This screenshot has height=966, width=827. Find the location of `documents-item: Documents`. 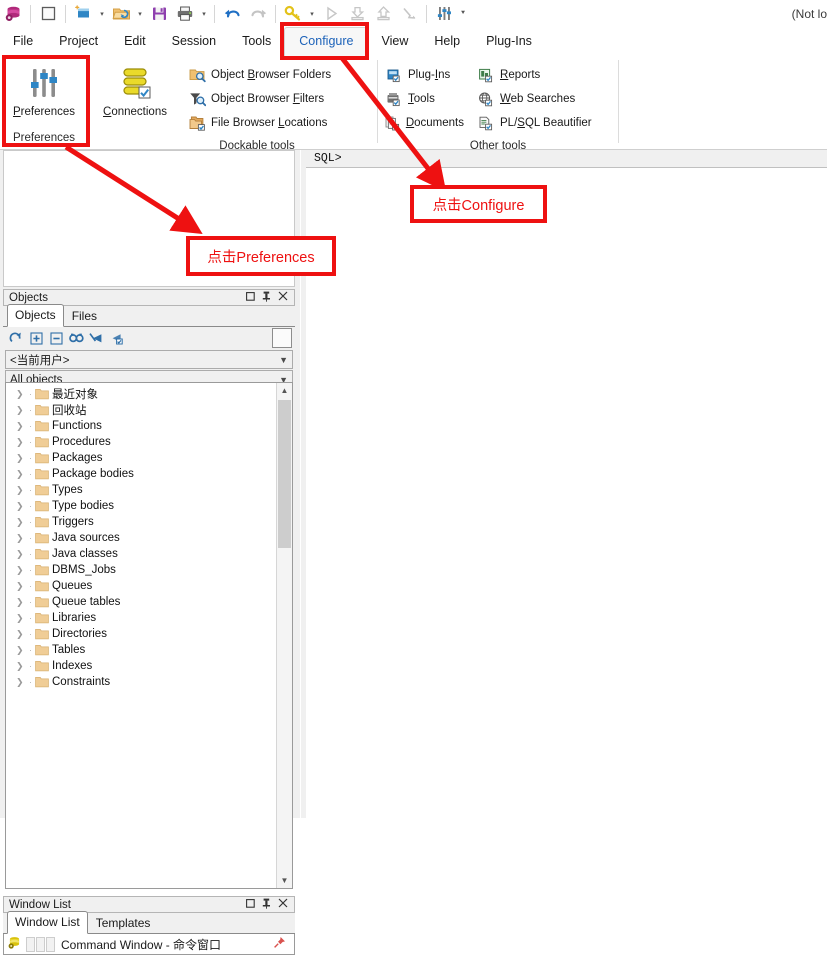

documents-item: Documents is located at coordinates (424, 123).